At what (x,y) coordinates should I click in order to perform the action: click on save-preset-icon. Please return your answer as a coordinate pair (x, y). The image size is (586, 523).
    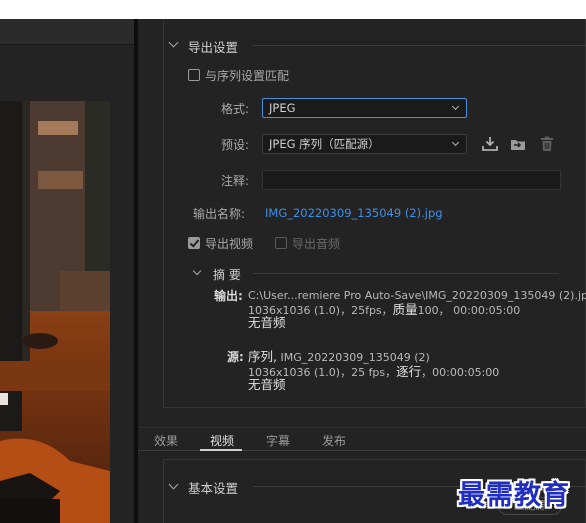
    Looking at the image, I should click on (490, 144).